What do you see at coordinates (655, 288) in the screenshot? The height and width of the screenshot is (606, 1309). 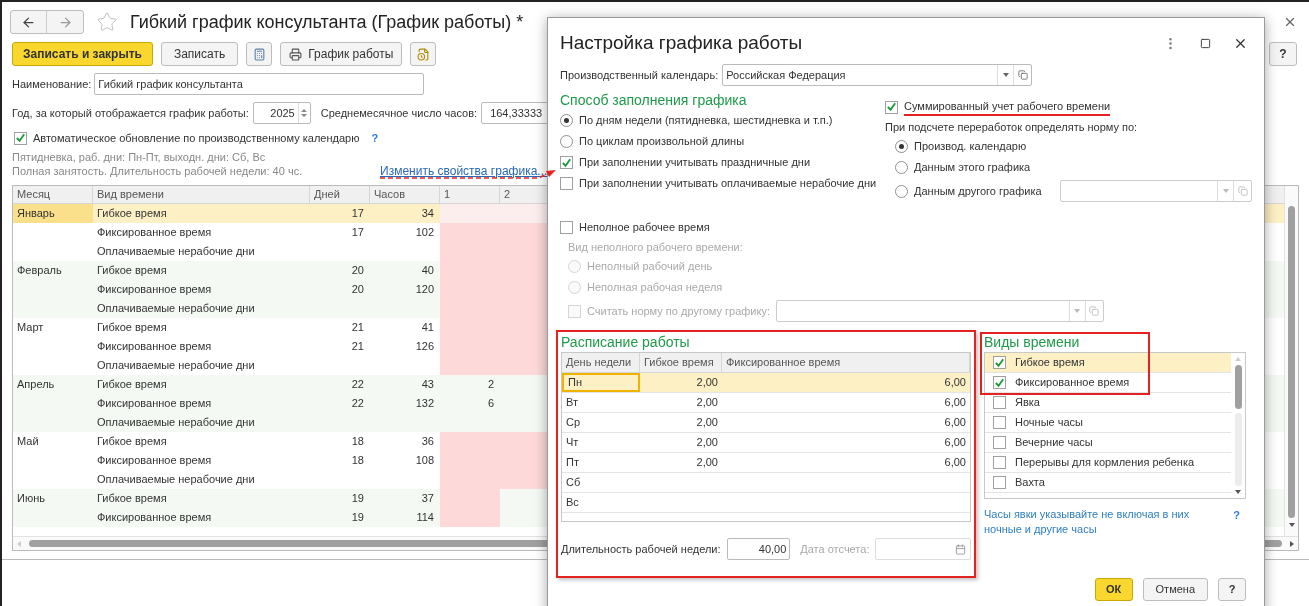 I see `radio-label: Неполная рабочая неделя` at bounding box center [655, 288].